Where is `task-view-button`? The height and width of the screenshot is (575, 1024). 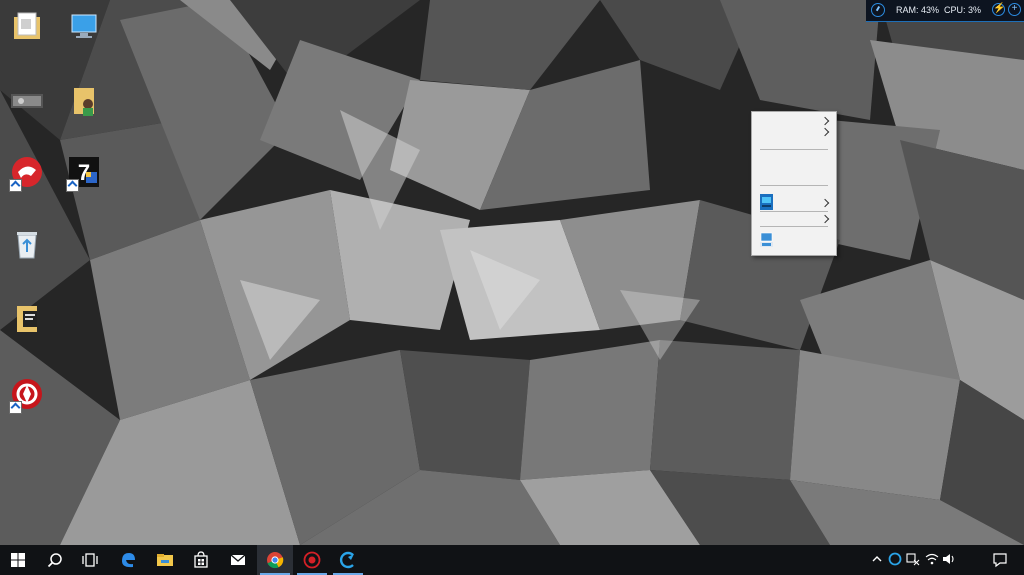 task-view-button is located at coordinates (90, 560).